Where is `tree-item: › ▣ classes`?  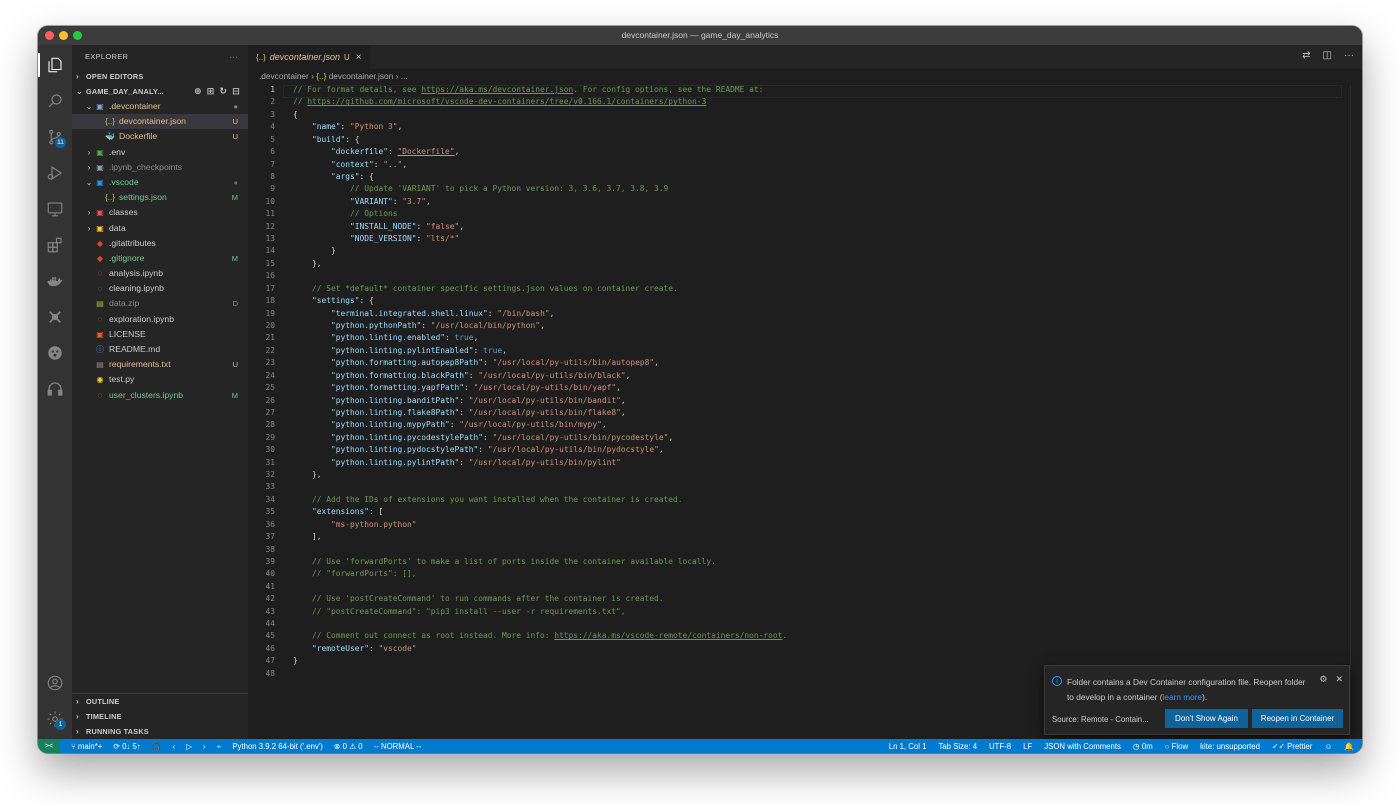
tree-item: › ▣ classes is located at coordinates (160, 212).